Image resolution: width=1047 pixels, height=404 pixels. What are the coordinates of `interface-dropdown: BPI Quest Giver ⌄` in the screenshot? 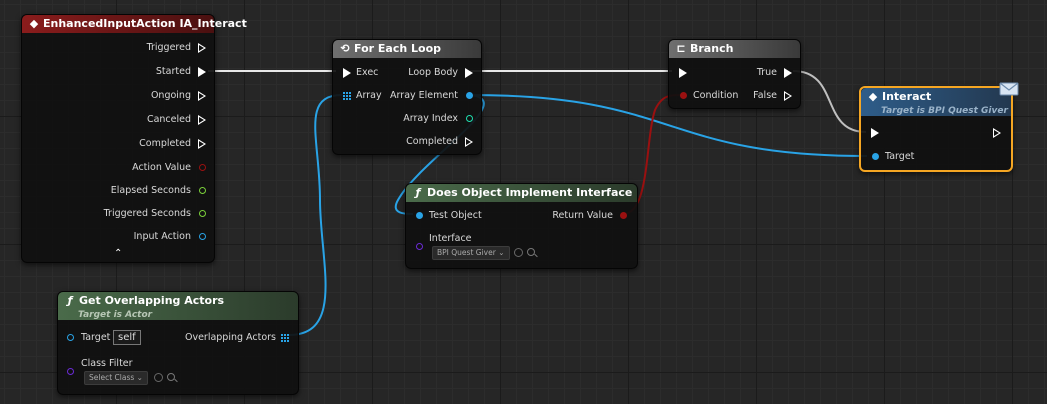 It's located at (471, 253).